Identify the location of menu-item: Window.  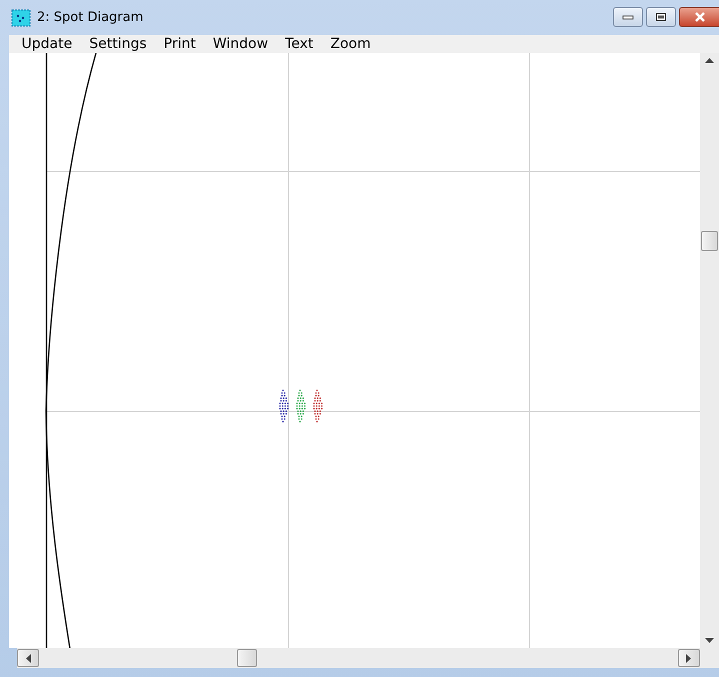
(240, 44).